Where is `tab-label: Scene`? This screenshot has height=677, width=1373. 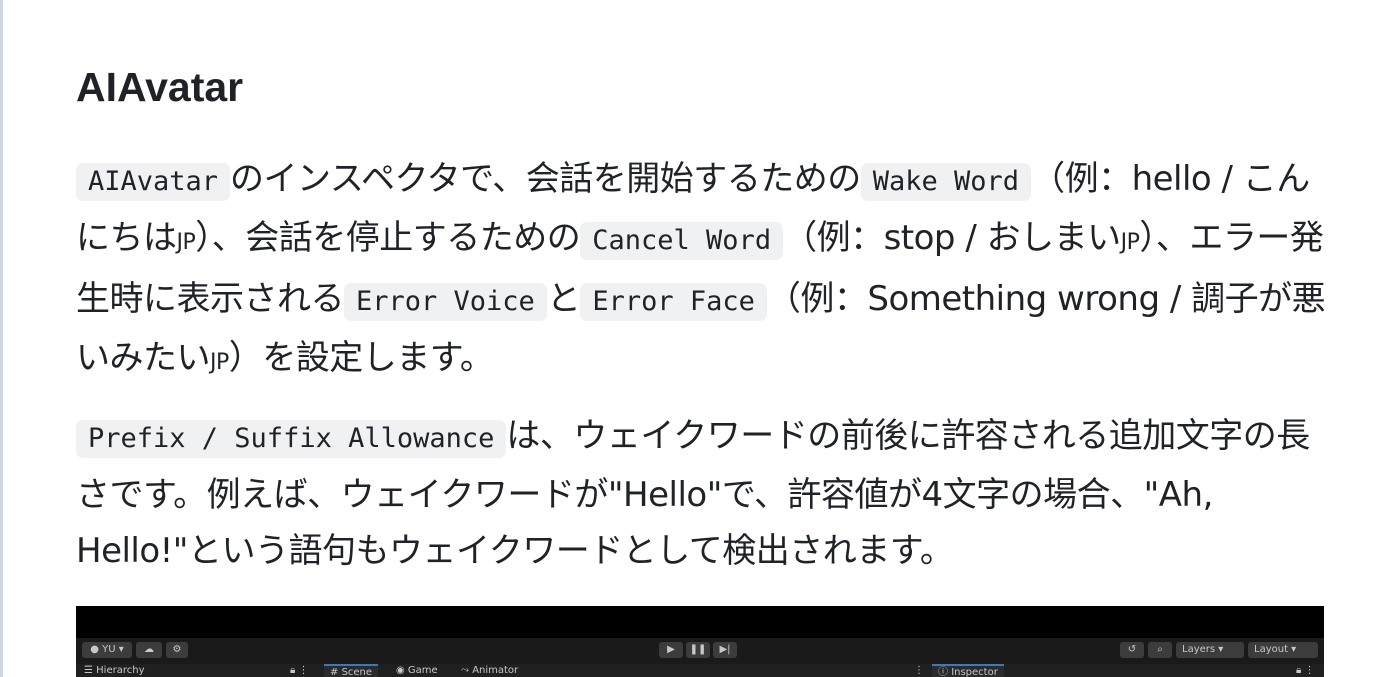 tab-label: Scene is located at coordinates (357, 672).